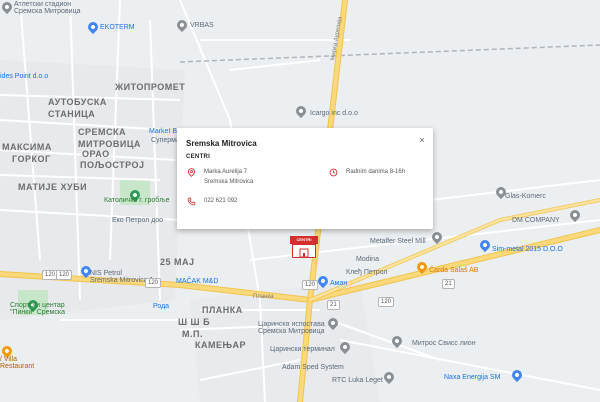 The image size is (600, 402). I want to click on poi-customs-terminal: Царински терминал, so click(302, 349).